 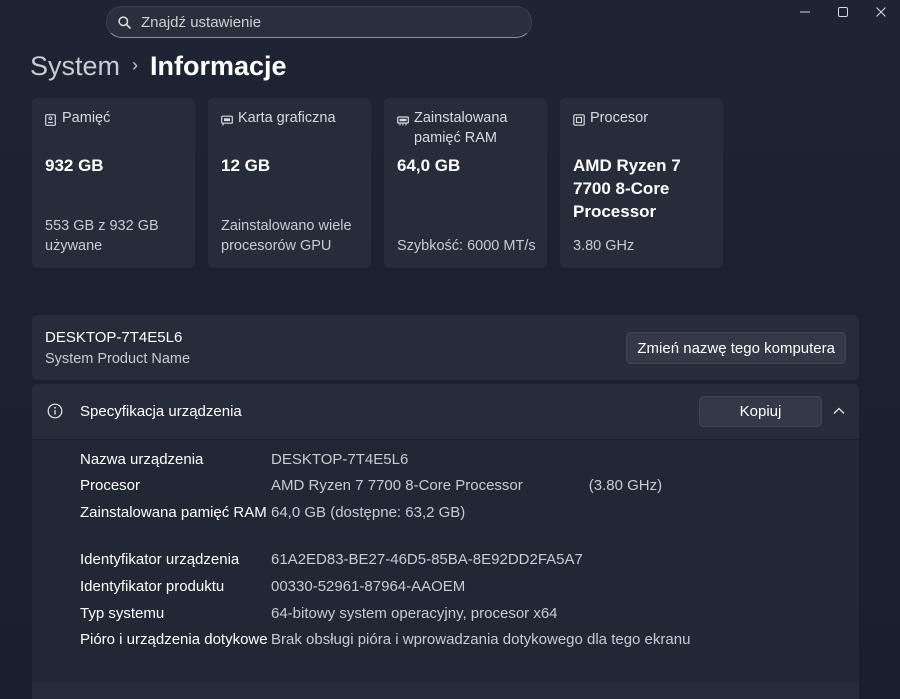 I want to click on card-ram-label: Zainstalowana pamięć RAM, so click(x=461, y=128).